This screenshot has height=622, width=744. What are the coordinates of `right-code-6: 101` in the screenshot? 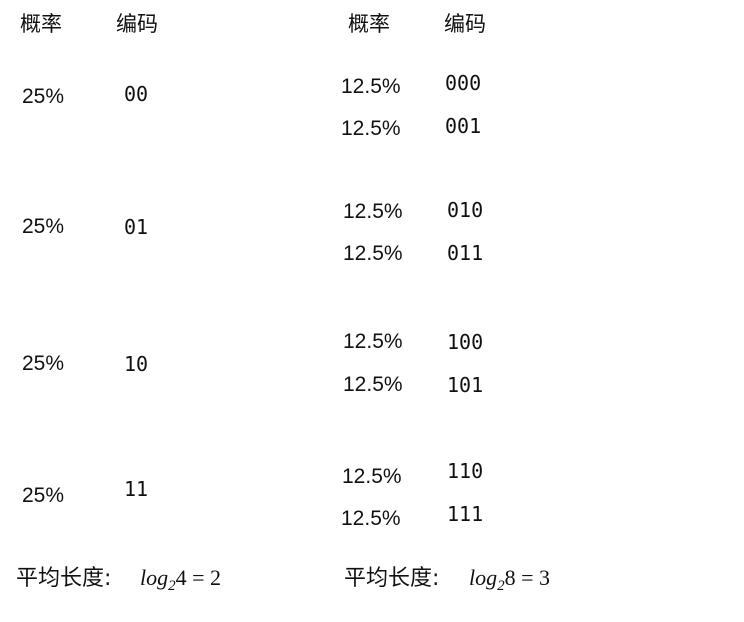 It's located at (465, 385).